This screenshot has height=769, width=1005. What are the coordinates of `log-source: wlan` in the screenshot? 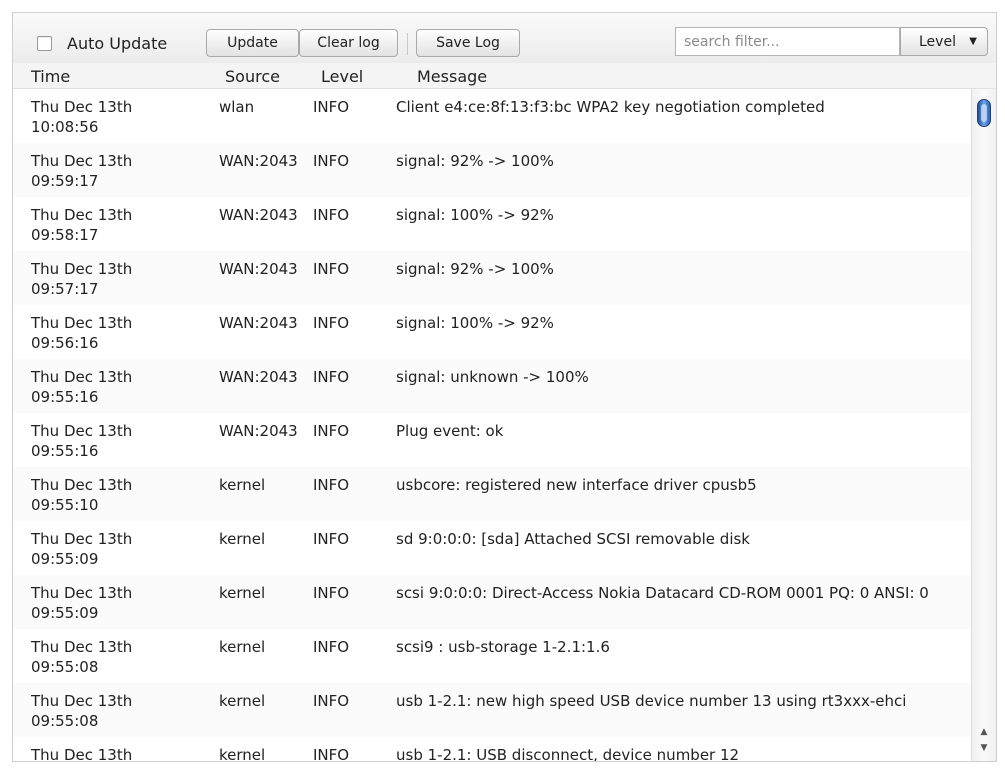 It's located at (237, 107).